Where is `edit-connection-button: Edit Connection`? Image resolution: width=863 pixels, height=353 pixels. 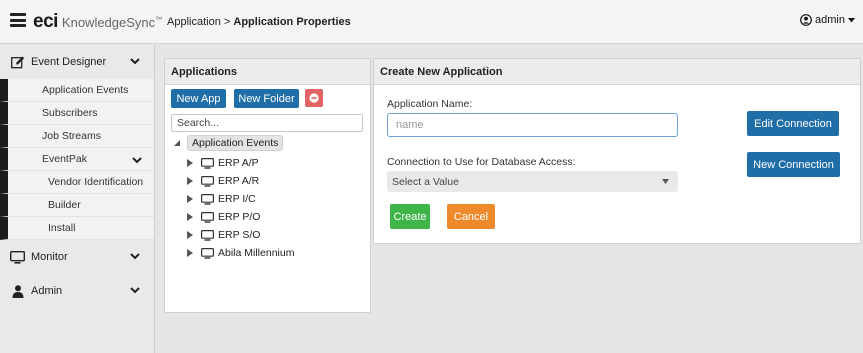 edit-connection-button: Edit Connection is located at coordinates (793, 123).